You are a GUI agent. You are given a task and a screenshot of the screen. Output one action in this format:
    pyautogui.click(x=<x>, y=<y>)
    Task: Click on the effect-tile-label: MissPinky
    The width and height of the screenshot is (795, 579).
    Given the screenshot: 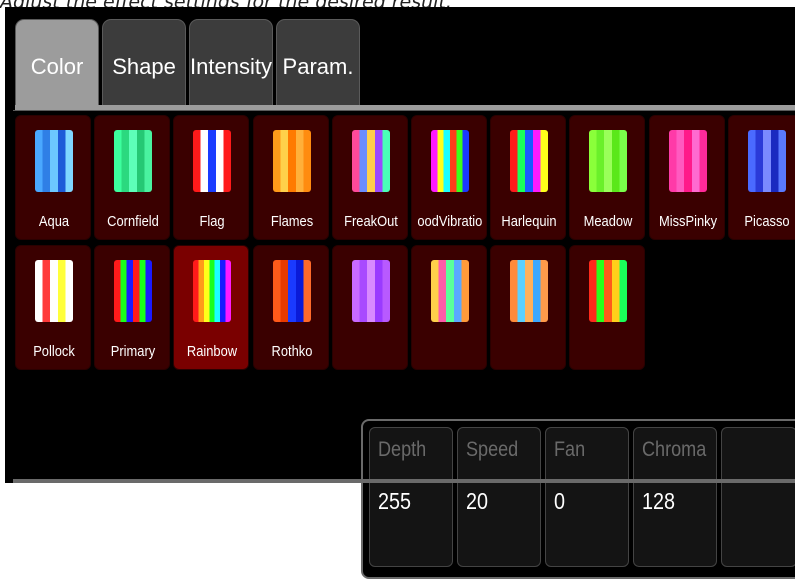 What is the action you would take?
    pyautogui.click(x=687, y=221)
    